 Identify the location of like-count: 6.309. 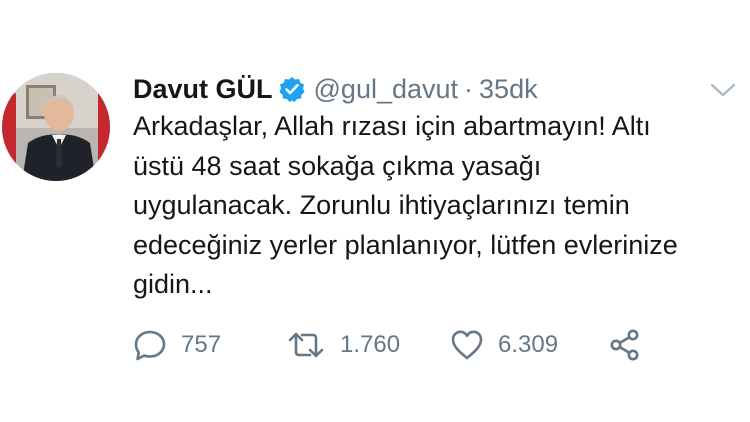
(528, 344).